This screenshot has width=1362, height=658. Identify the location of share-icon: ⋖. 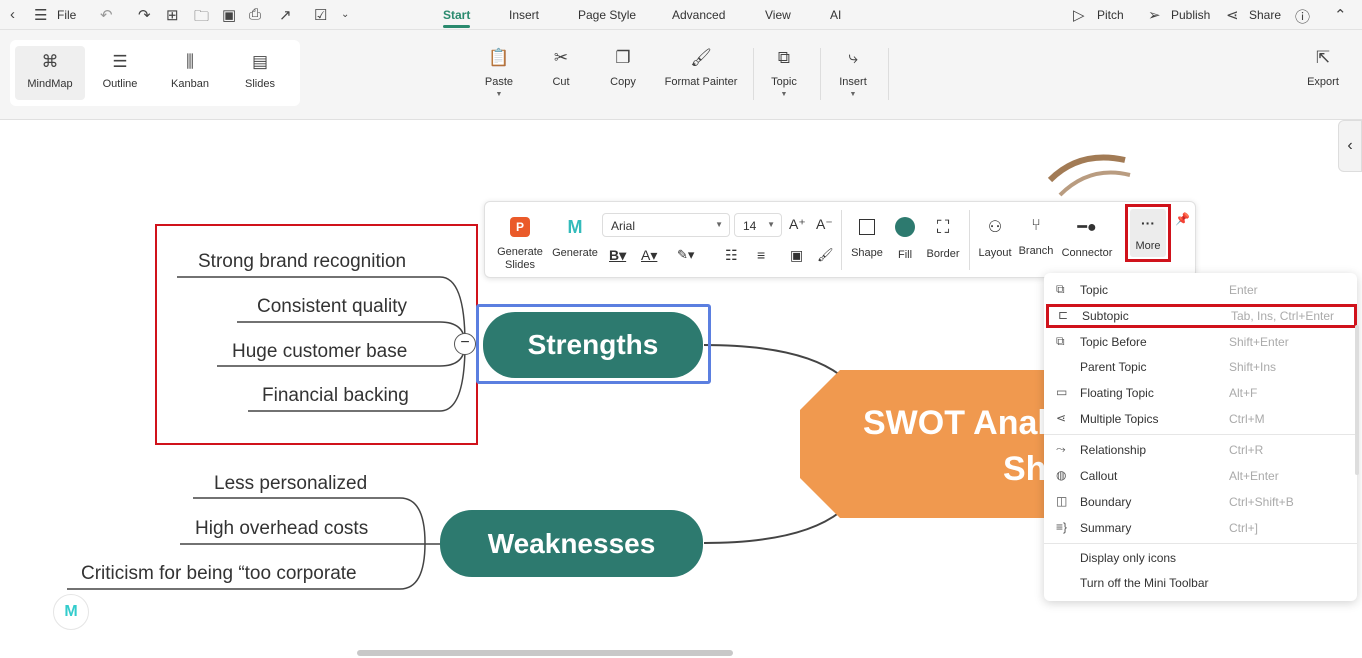
(1232, 15).